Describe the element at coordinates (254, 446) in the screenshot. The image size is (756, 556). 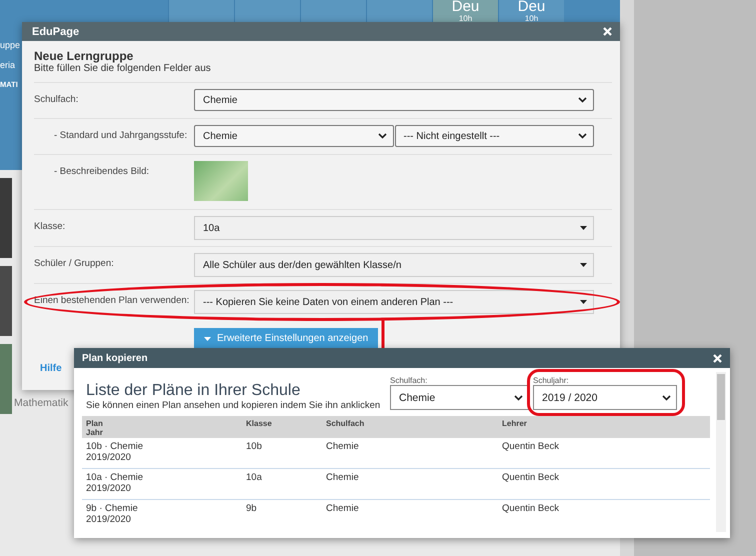
I see `table-cell-text: 10b` at that location.